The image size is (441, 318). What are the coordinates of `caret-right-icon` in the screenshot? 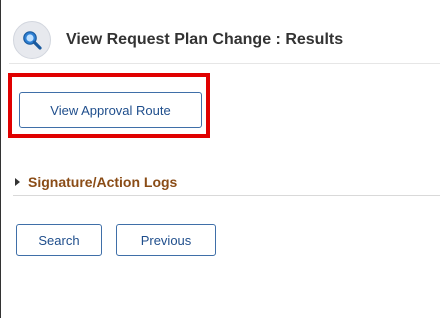 It's located at (17, 182).